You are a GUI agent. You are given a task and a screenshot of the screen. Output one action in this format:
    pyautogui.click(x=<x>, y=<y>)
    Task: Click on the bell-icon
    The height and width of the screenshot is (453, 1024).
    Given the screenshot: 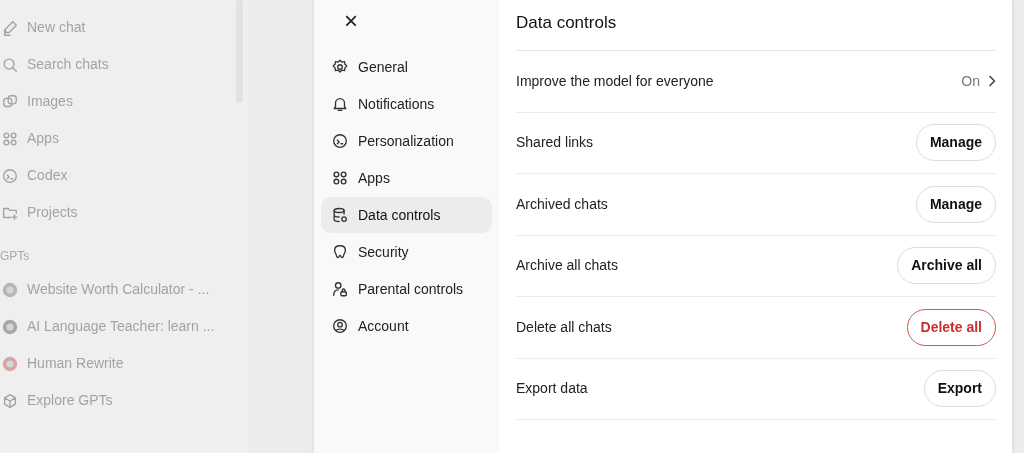 What is the action you would take?
    pyautogui.click(x=340, y=104)
    